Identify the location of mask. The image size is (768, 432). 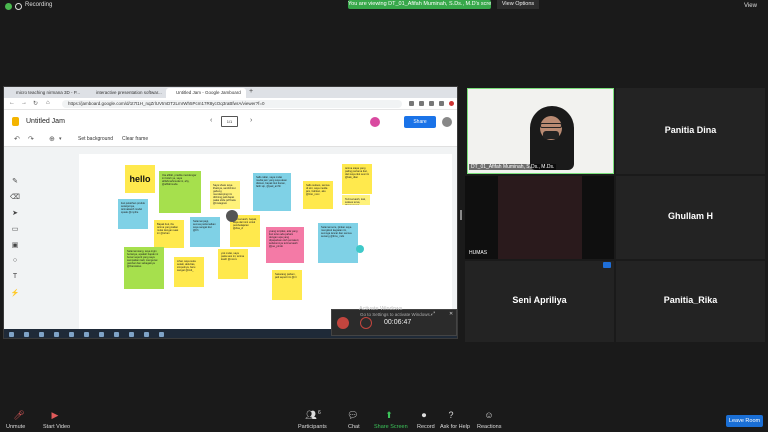
(551, 135).